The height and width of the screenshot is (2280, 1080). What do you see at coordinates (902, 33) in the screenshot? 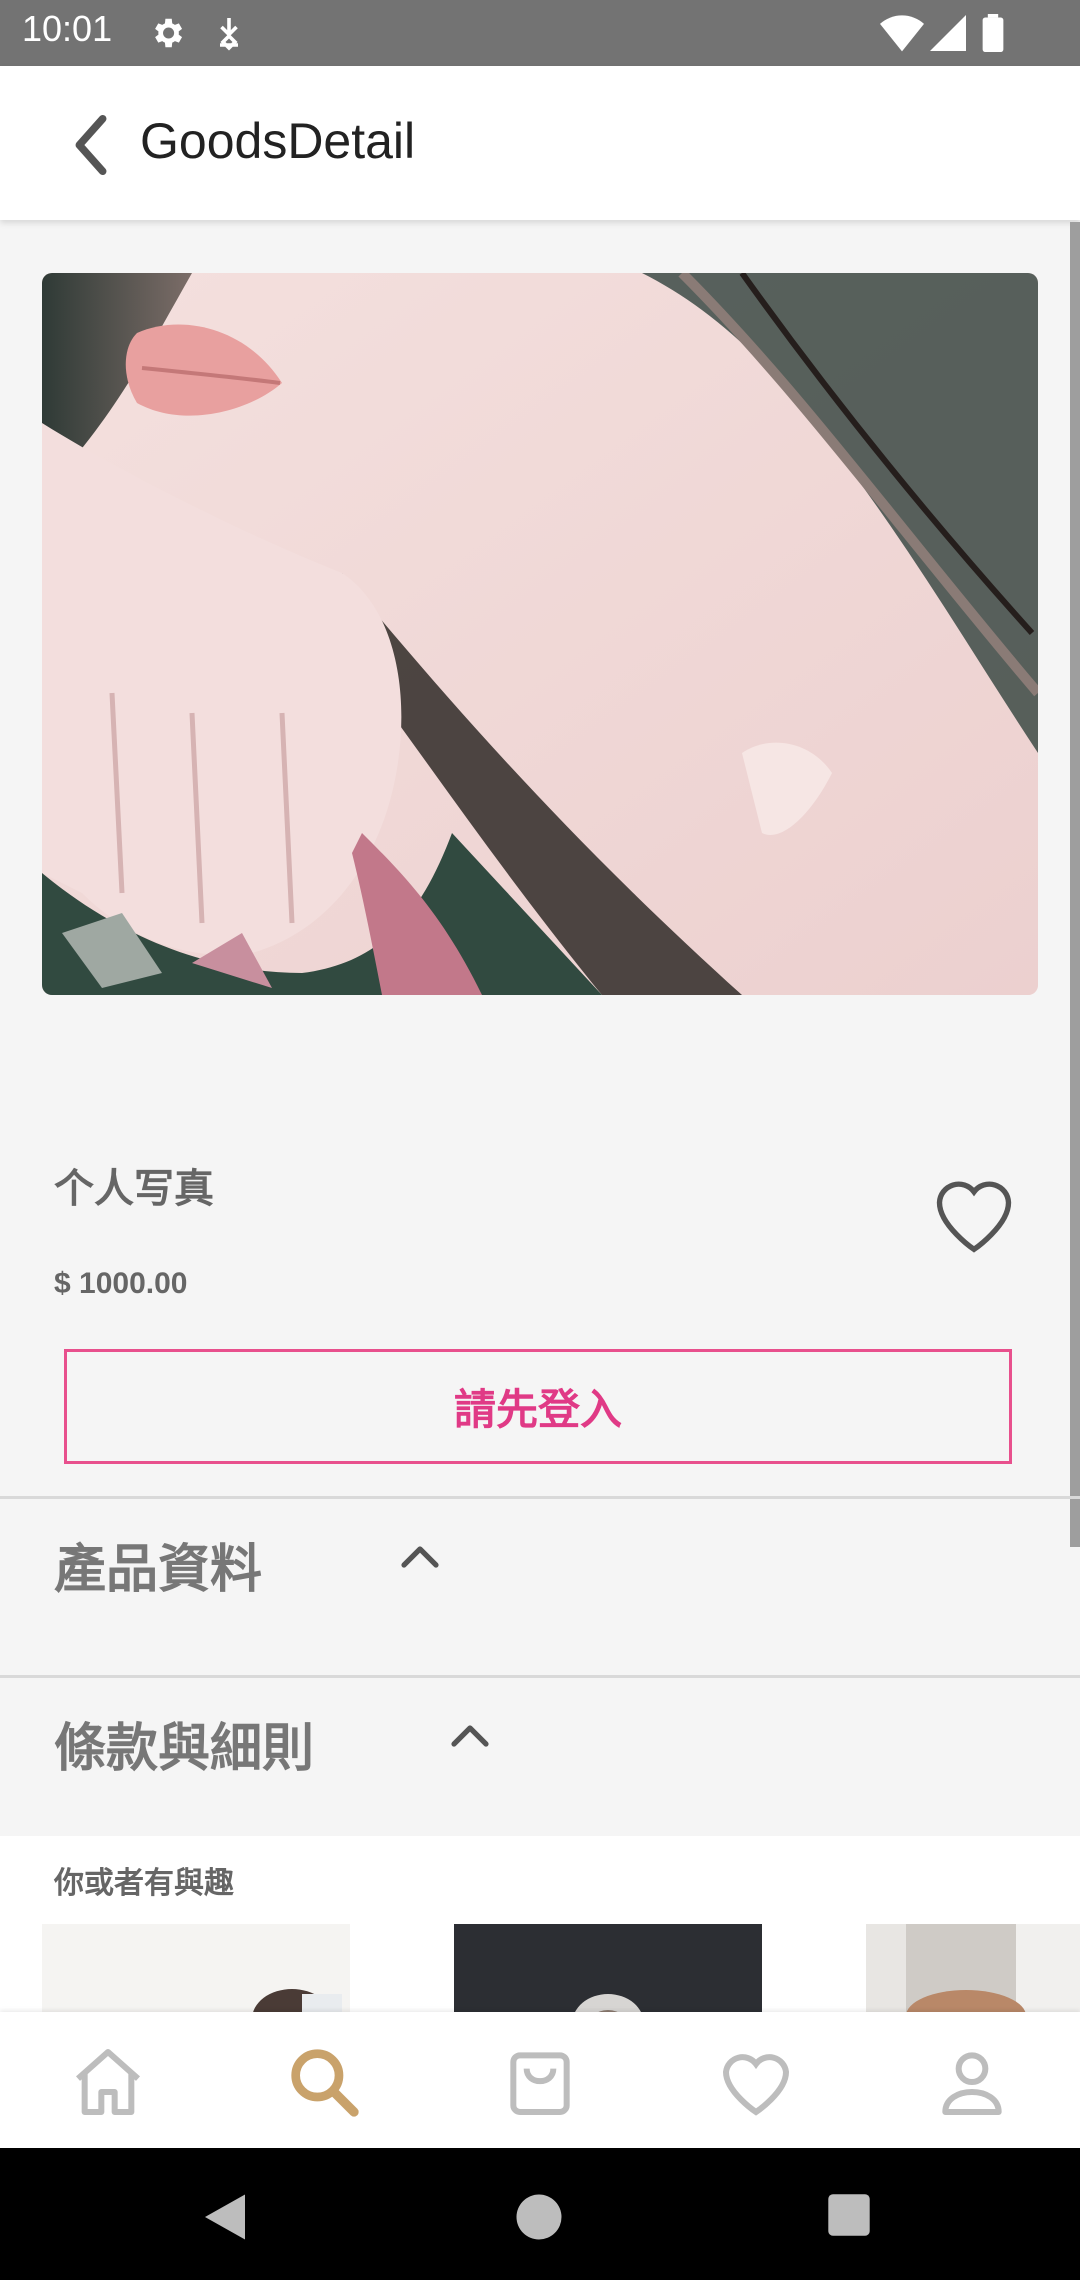
I see `wifi-icon` at bounding box center [902, 33].